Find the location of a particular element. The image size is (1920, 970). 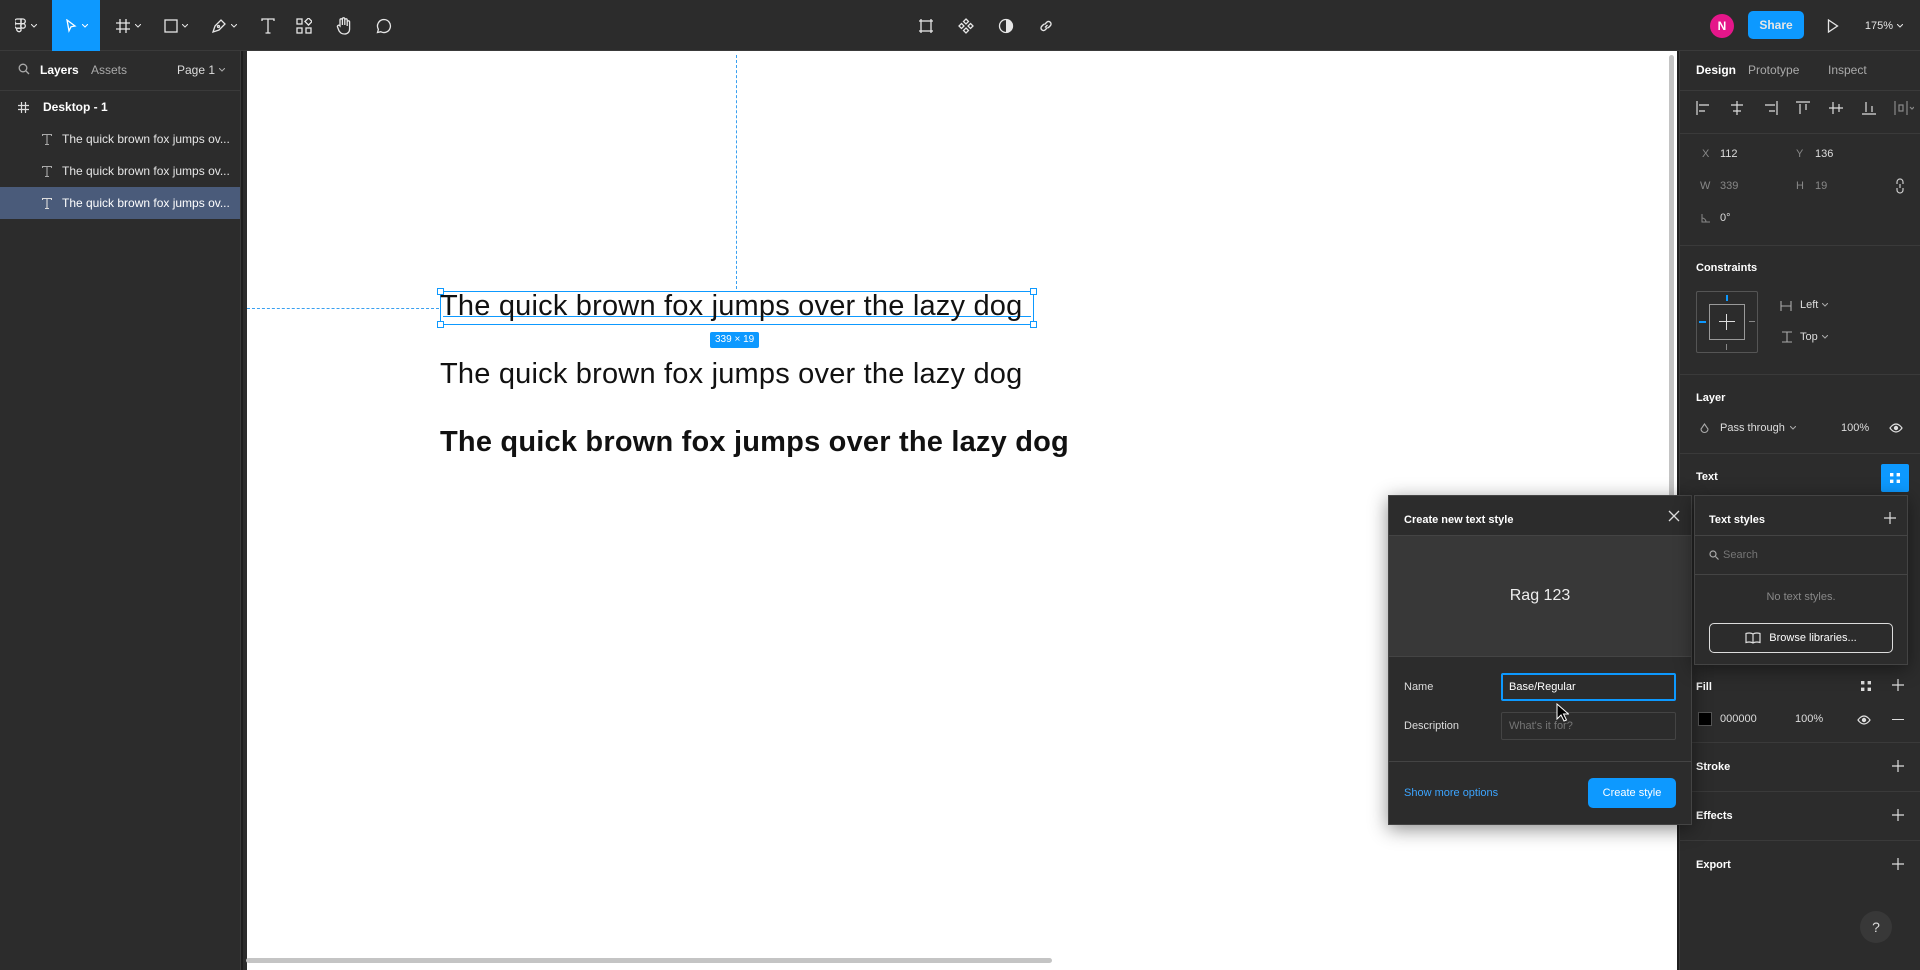

constrain-proportions-icon is located at coordinates (1900, 186).